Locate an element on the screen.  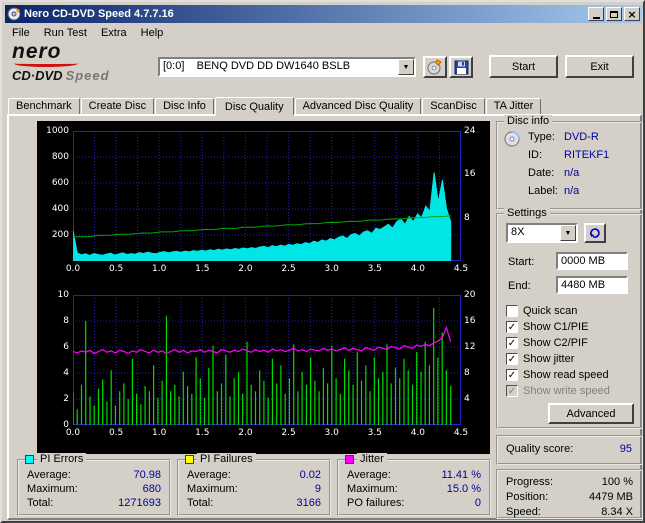
stat-value: 680 is located at coordinates (151, 489).